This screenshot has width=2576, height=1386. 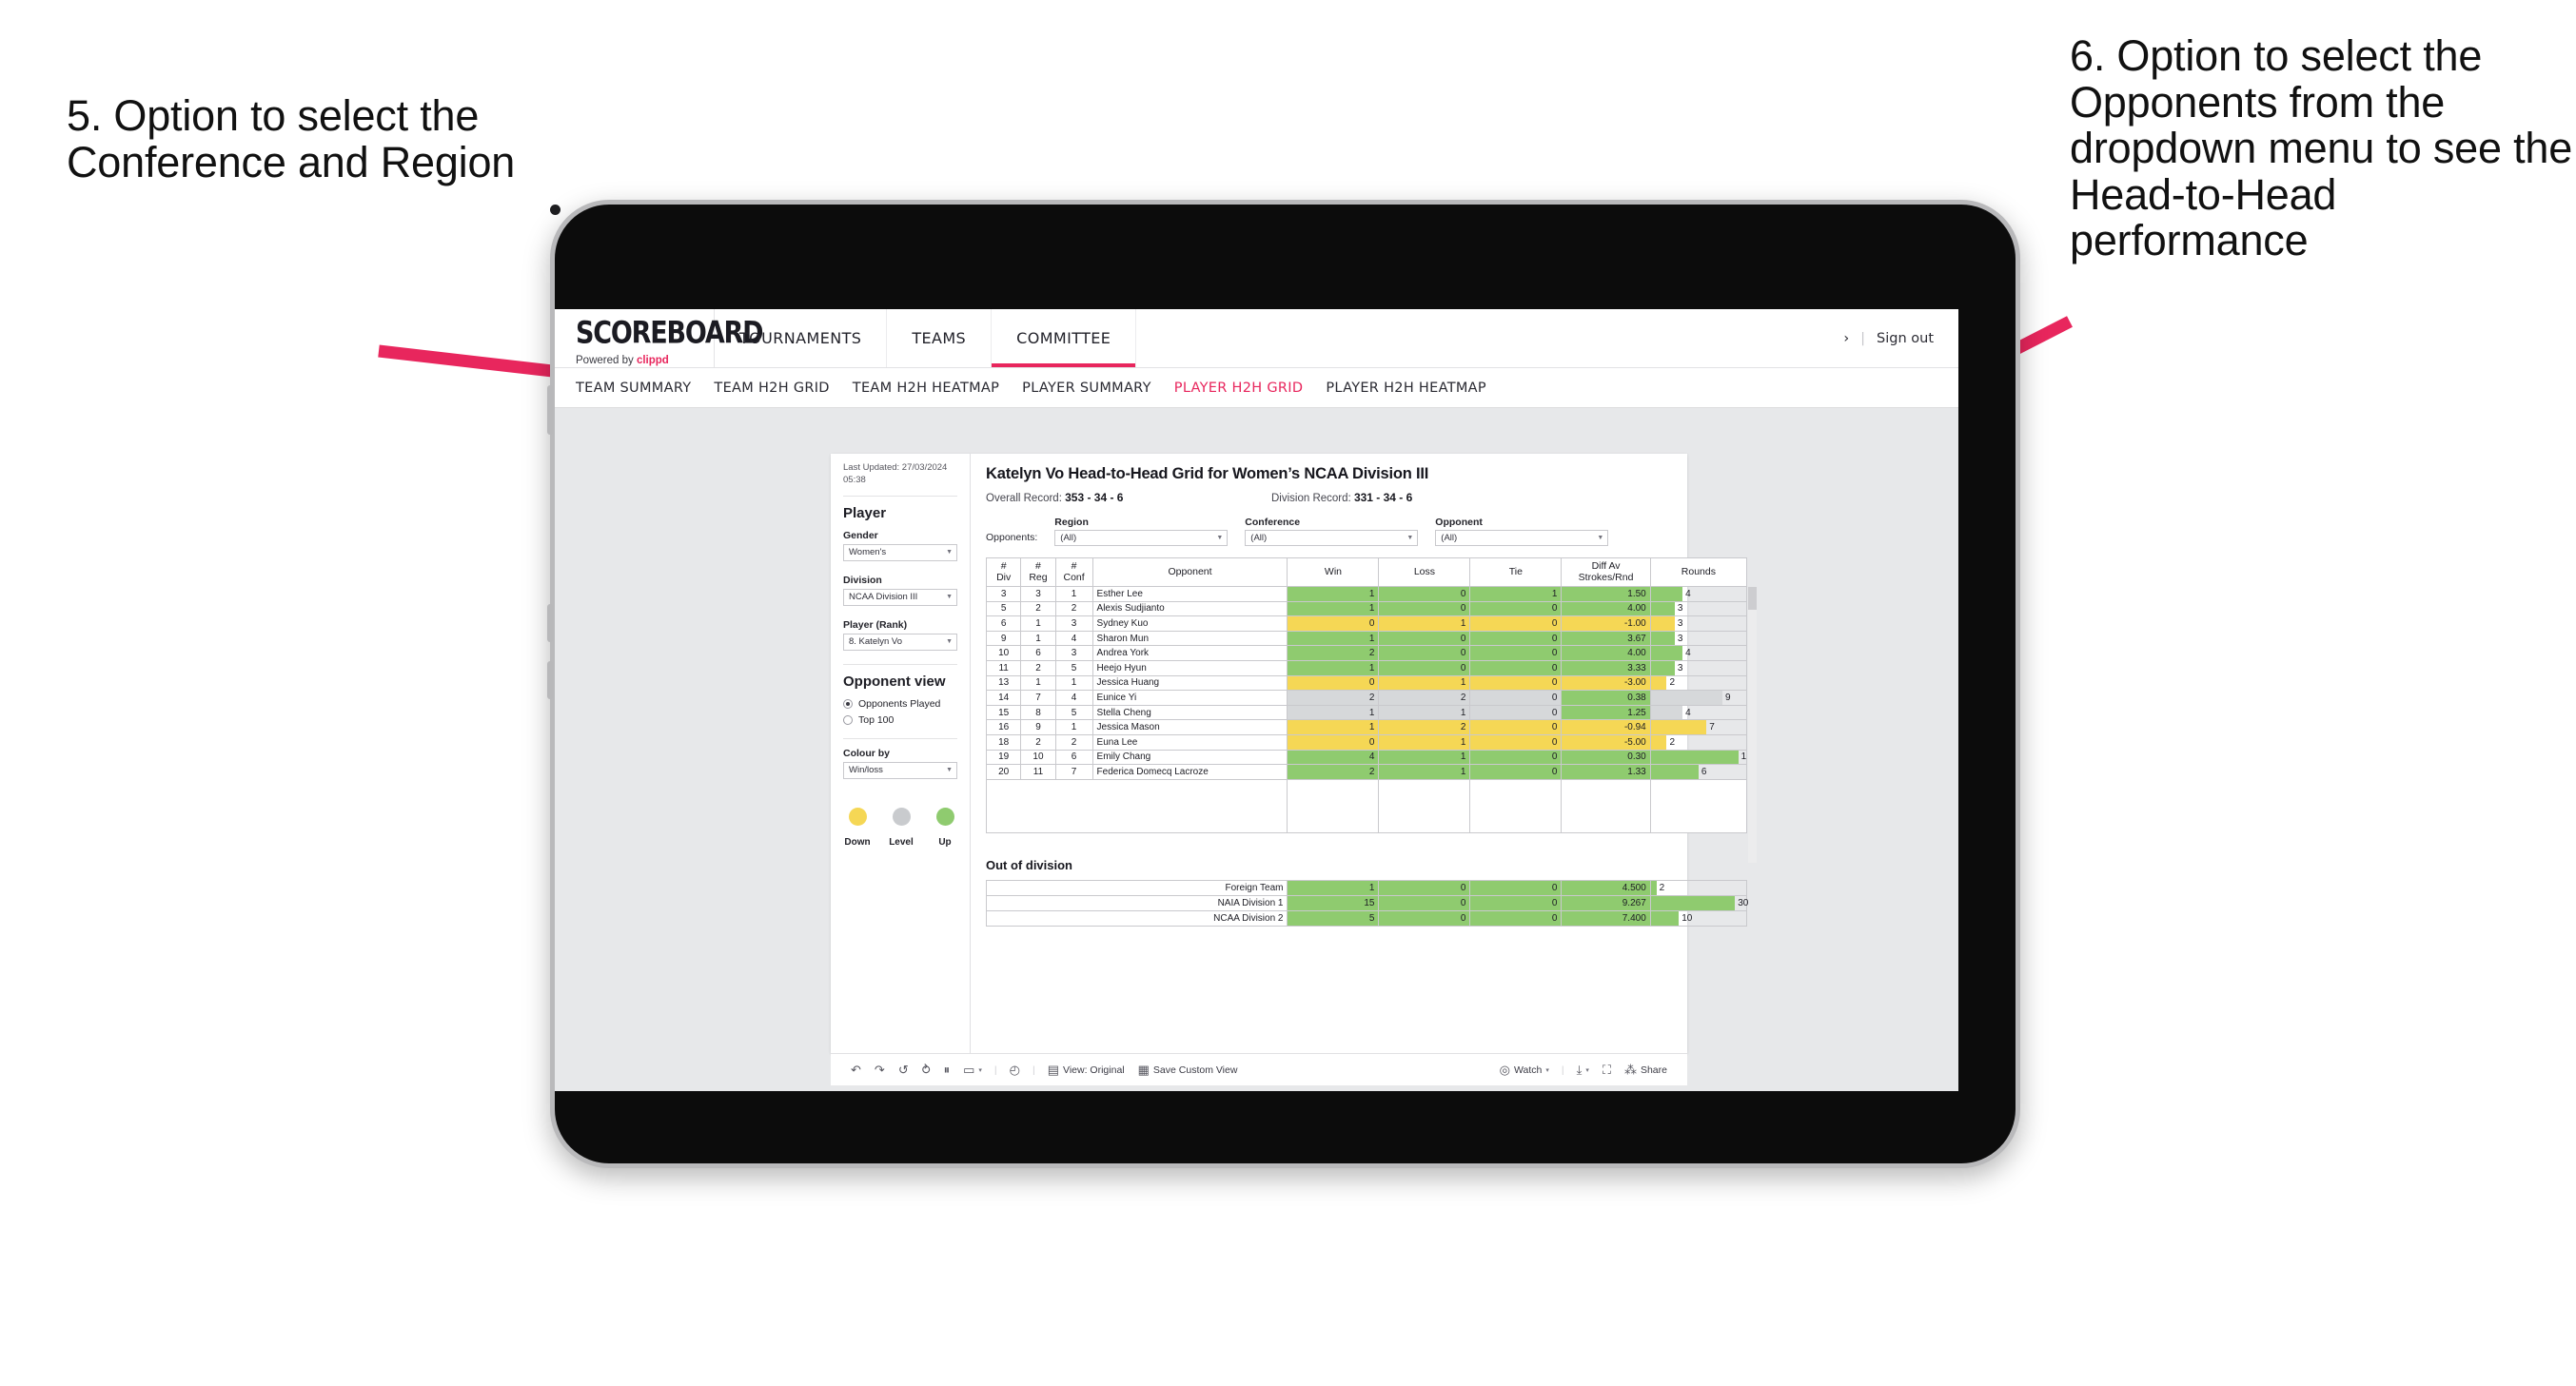 I want to click on table-row: 9 1 4 Sharon Mun 1 0 0 3.67 3, so click(x=1366, y=638).